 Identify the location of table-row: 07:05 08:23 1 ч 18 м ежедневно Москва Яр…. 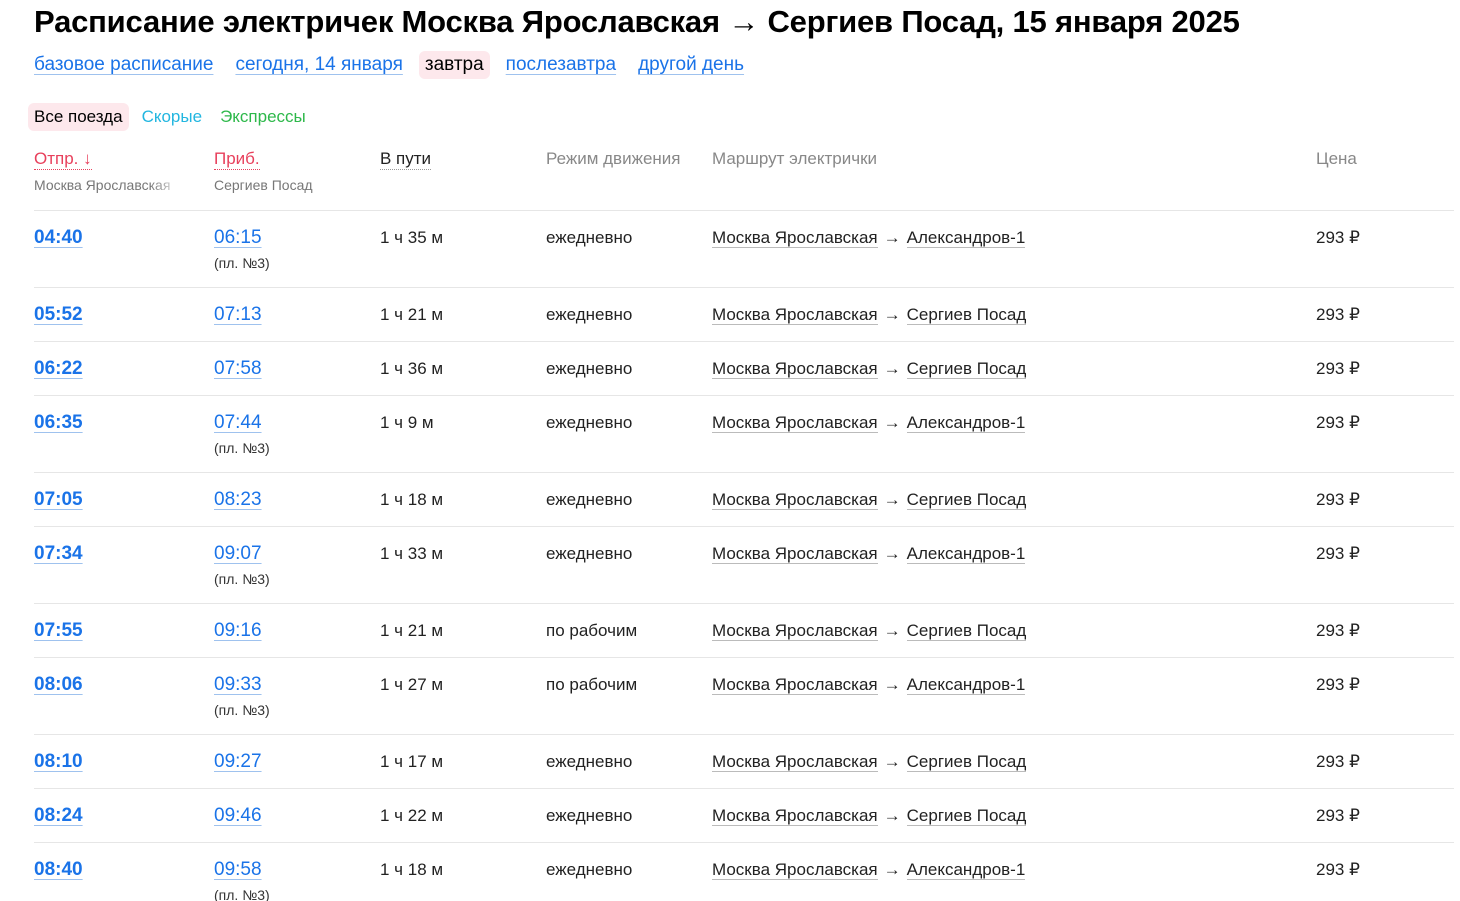
(744, 499).